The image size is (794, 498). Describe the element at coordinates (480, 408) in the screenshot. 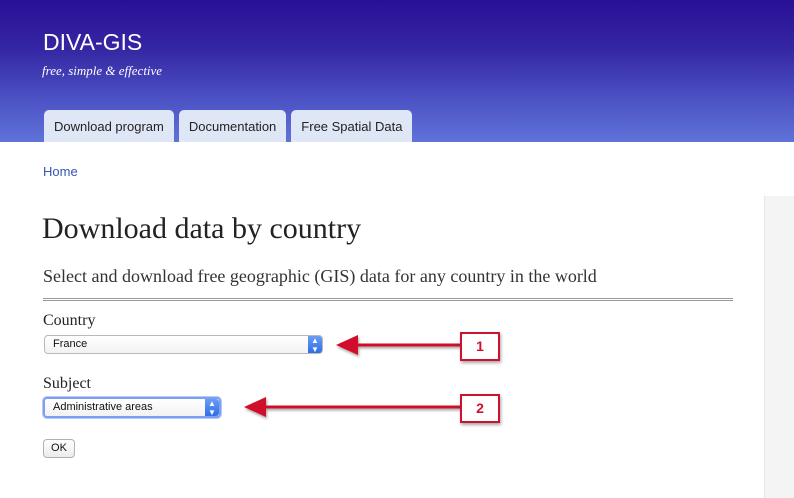

I see `annotation-badge-2: 2` at that location.